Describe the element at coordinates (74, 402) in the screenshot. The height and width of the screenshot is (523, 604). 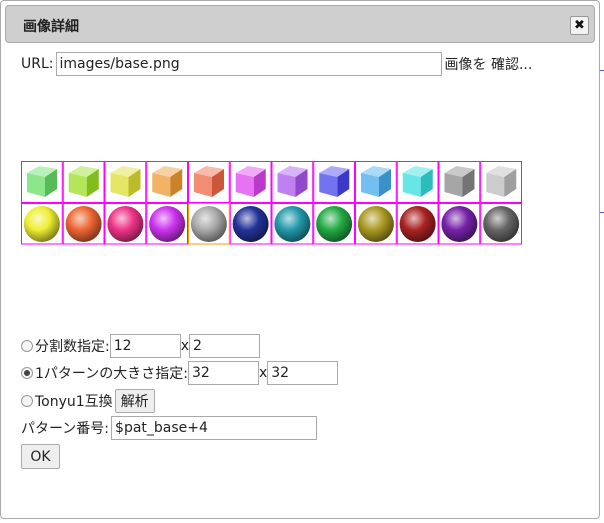
I see `tonyu-label: Tonyu1互換` at that location.